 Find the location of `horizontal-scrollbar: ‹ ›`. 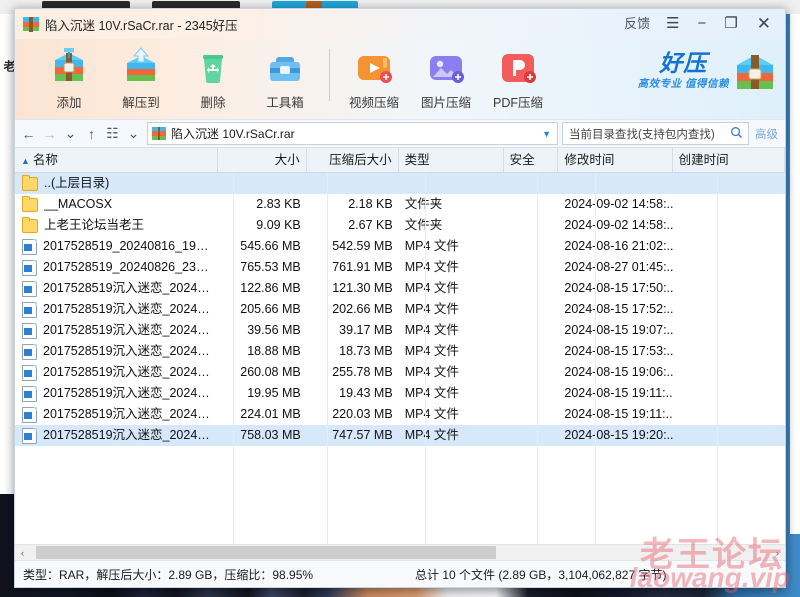

horizontal-scrollbar: ‹ › is located at coordinates (400, 552).